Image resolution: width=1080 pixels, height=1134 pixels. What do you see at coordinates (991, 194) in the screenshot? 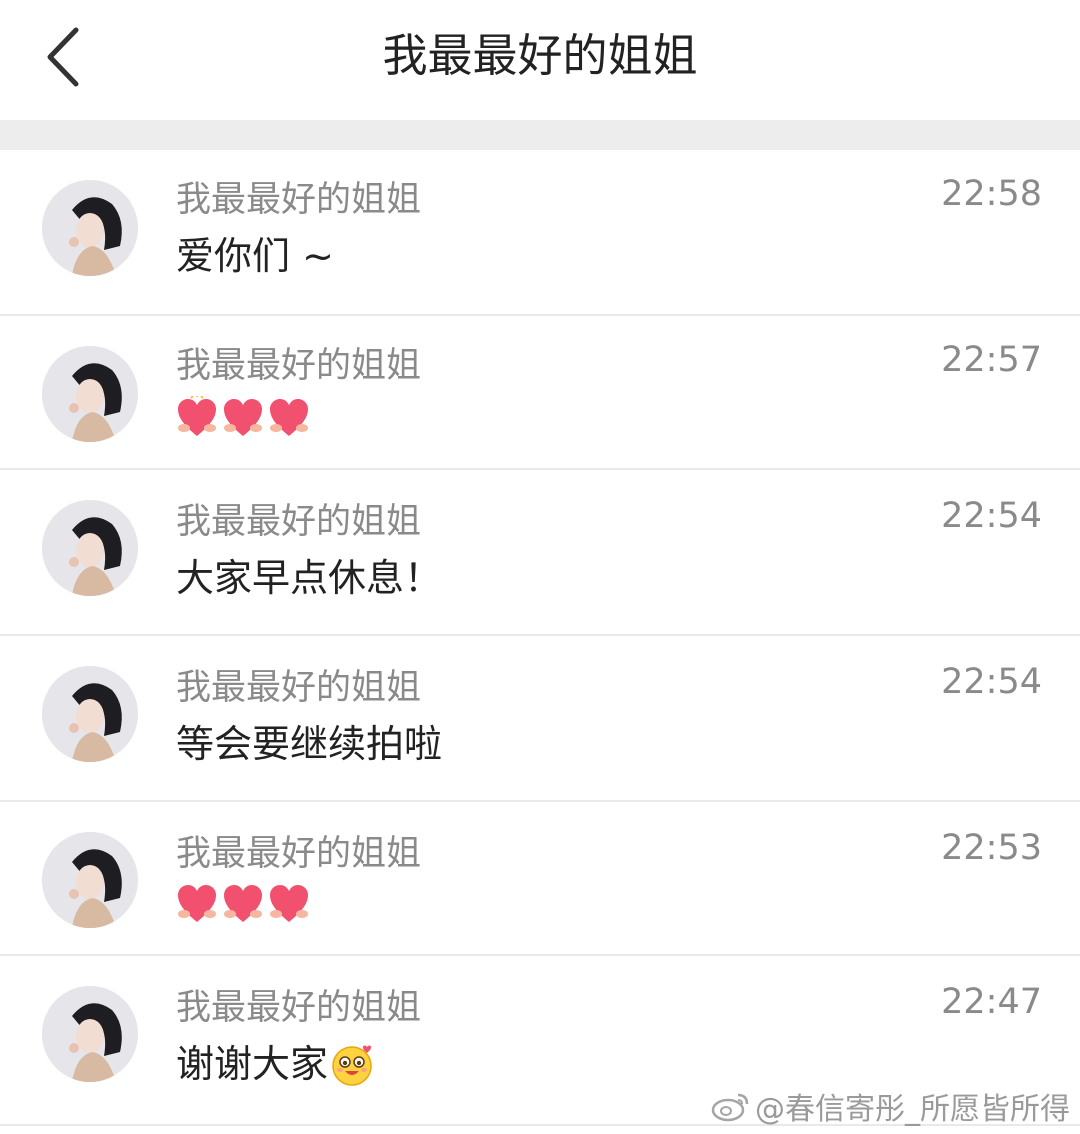
I see `message-time: 22:58` at bounding box center [991, 194].